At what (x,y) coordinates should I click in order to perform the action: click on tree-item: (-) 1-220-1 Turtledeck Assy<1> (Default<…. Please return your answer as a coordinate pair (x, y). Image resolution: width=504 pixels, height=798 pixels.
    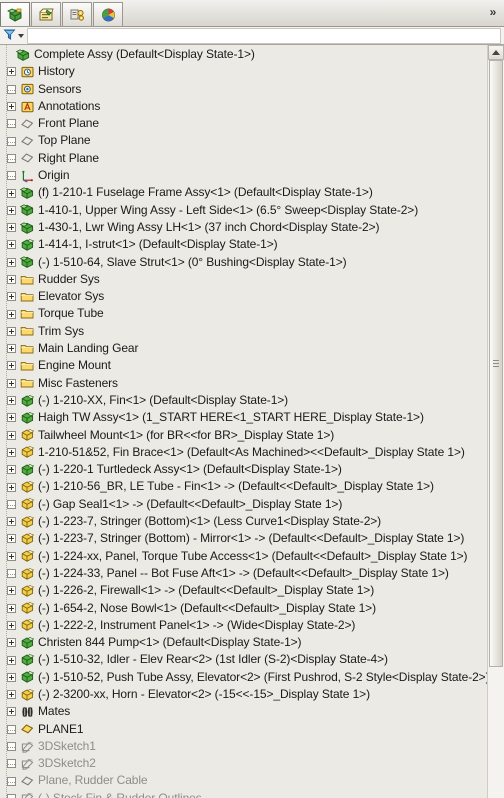
    Looking at the image, I should click on (244, 469).